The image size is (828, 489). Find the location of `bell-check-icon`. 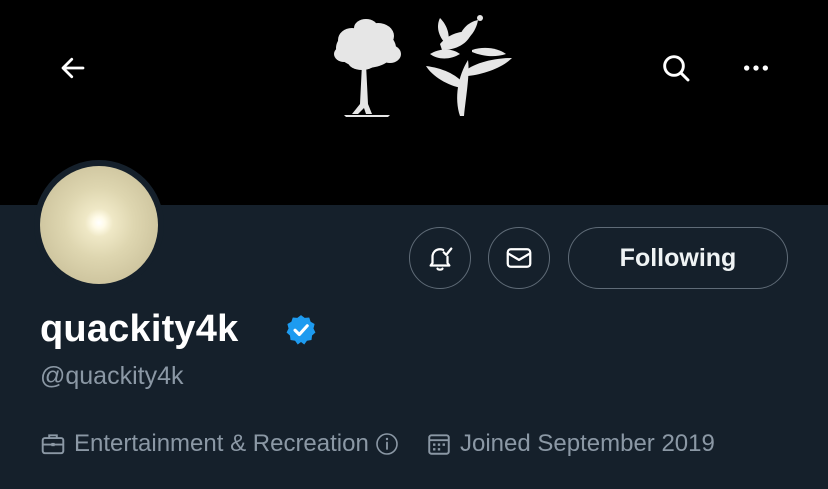

bell-check-icon is located at coordinates (441, 259).